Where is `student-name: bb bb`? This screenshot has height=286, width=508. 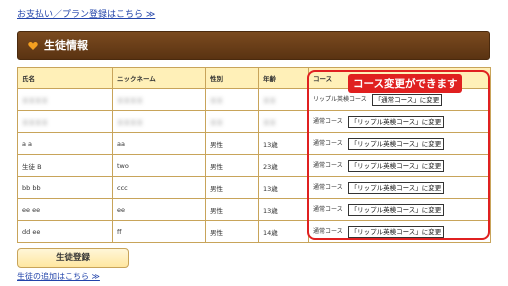 student-name: bb bb is located at coordinates (65, 187).